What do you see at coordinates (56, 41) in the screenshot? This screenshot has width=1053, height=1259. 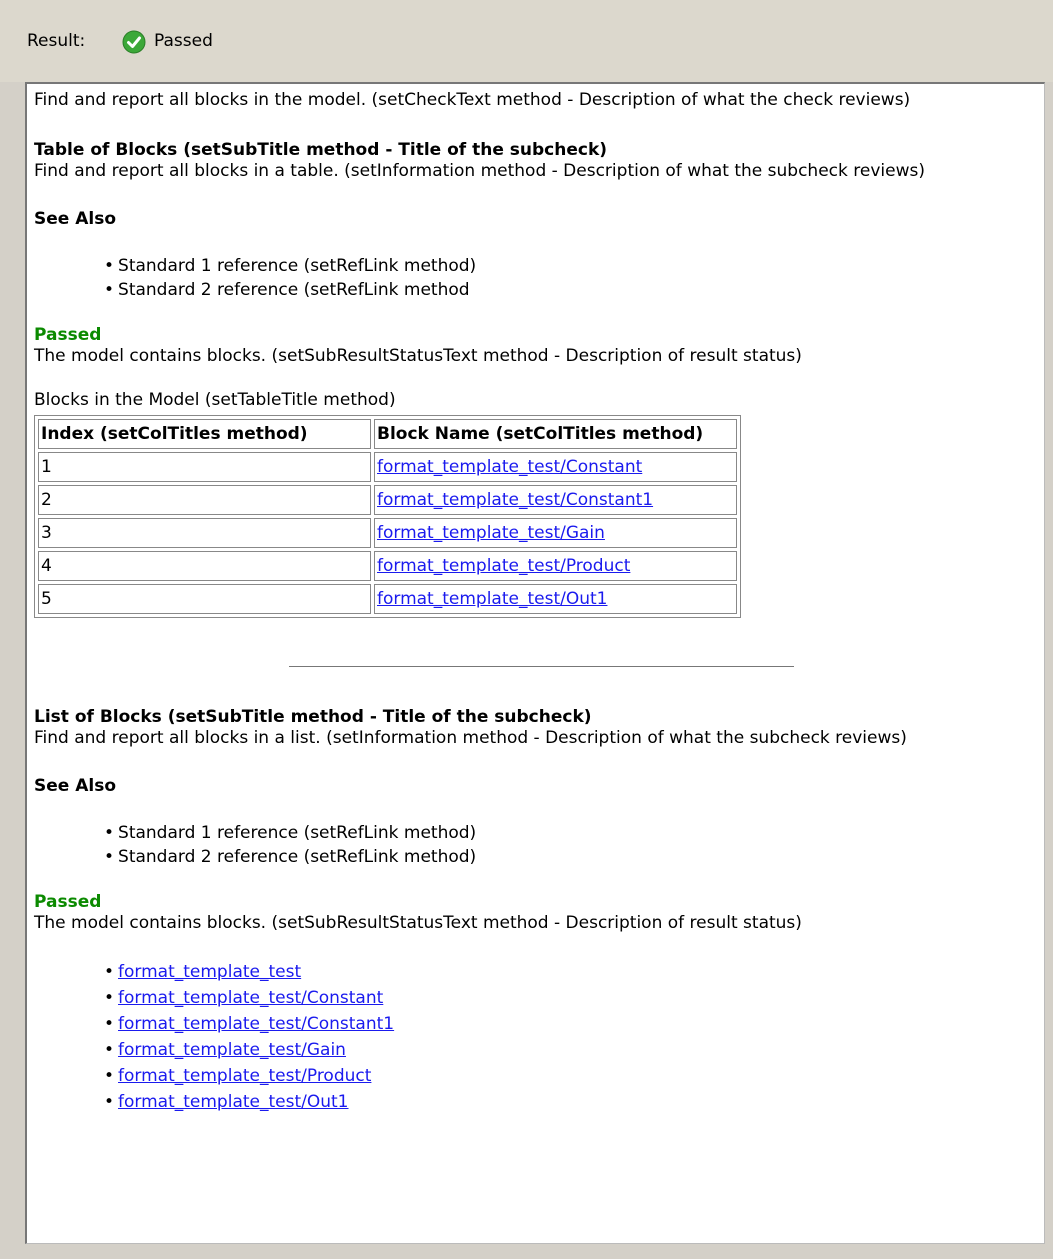 I see `result-label: Result:` at bounding box center [56, 41].